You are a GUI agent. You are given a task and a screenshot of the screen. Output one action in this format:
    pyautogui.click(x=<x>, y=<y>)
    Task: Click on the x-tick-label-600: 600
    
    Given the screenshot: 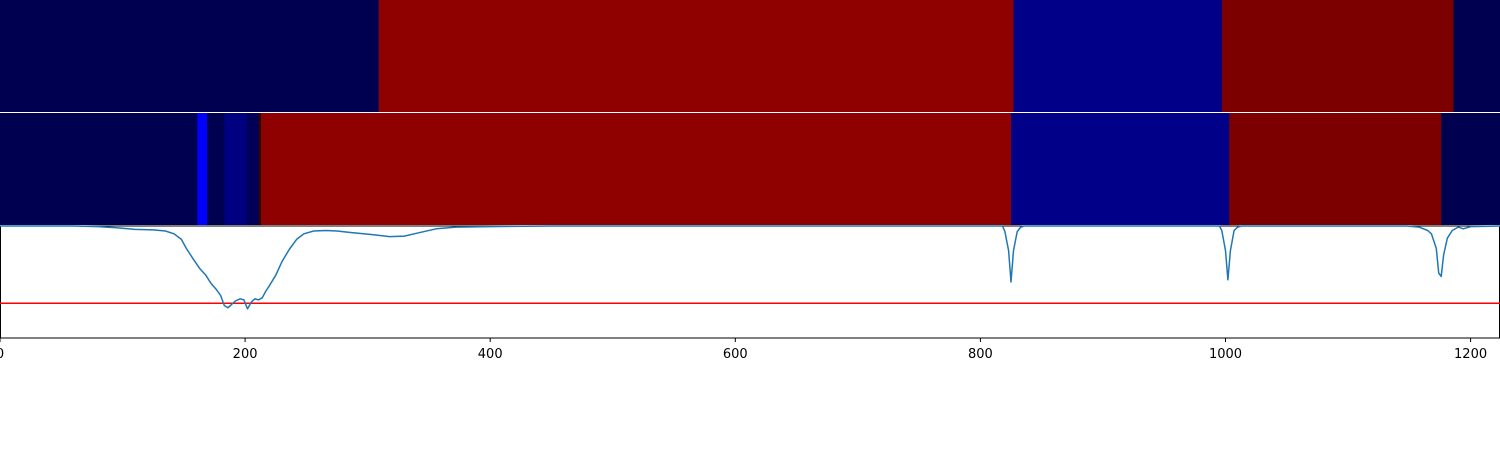 What is the action you would take?
    pyautogui.click(x=735, y=354)
    